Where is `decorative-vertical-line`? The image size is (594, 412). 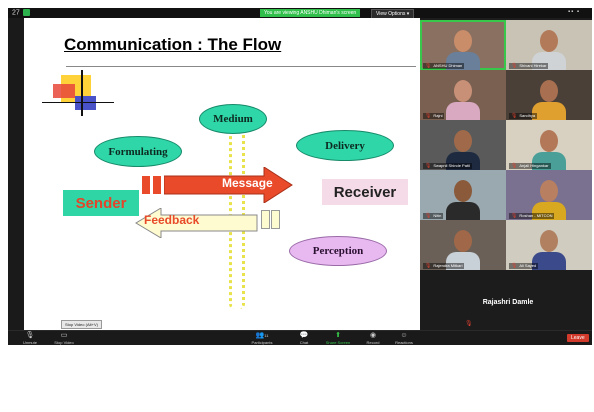
decorative-vertical-line is located at coordinates (82, 93).